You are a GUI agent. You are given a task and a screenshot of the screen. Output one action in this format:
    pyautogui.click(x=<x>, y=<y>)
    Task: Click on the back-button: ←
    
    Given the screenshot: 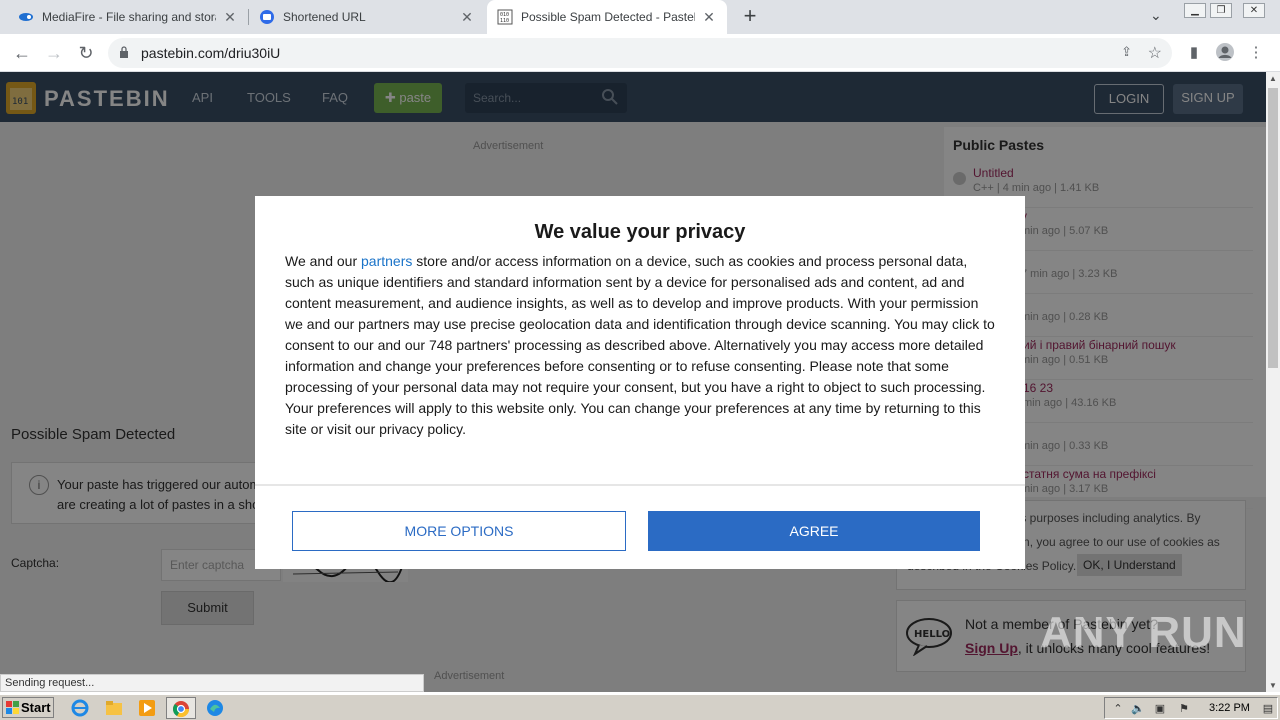 What is the action you would take?
    pyautogui.click(x=22, y=53)
    